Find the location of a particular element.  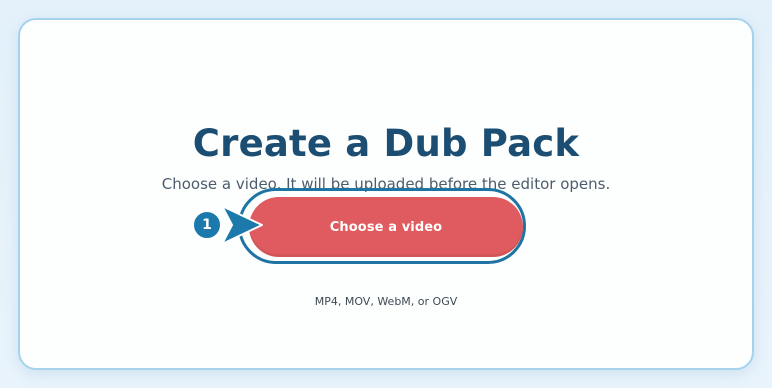

choose-video-button: Choose a video is located at coordinates (386, 227).